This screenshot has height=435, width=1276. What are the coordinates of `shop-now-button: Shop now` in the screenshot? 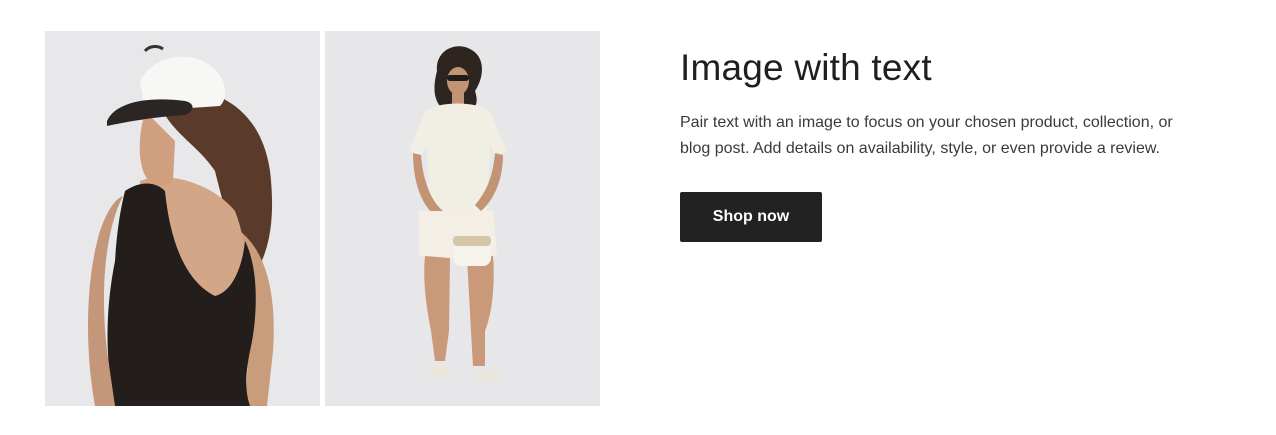 It's located at (751, 217).